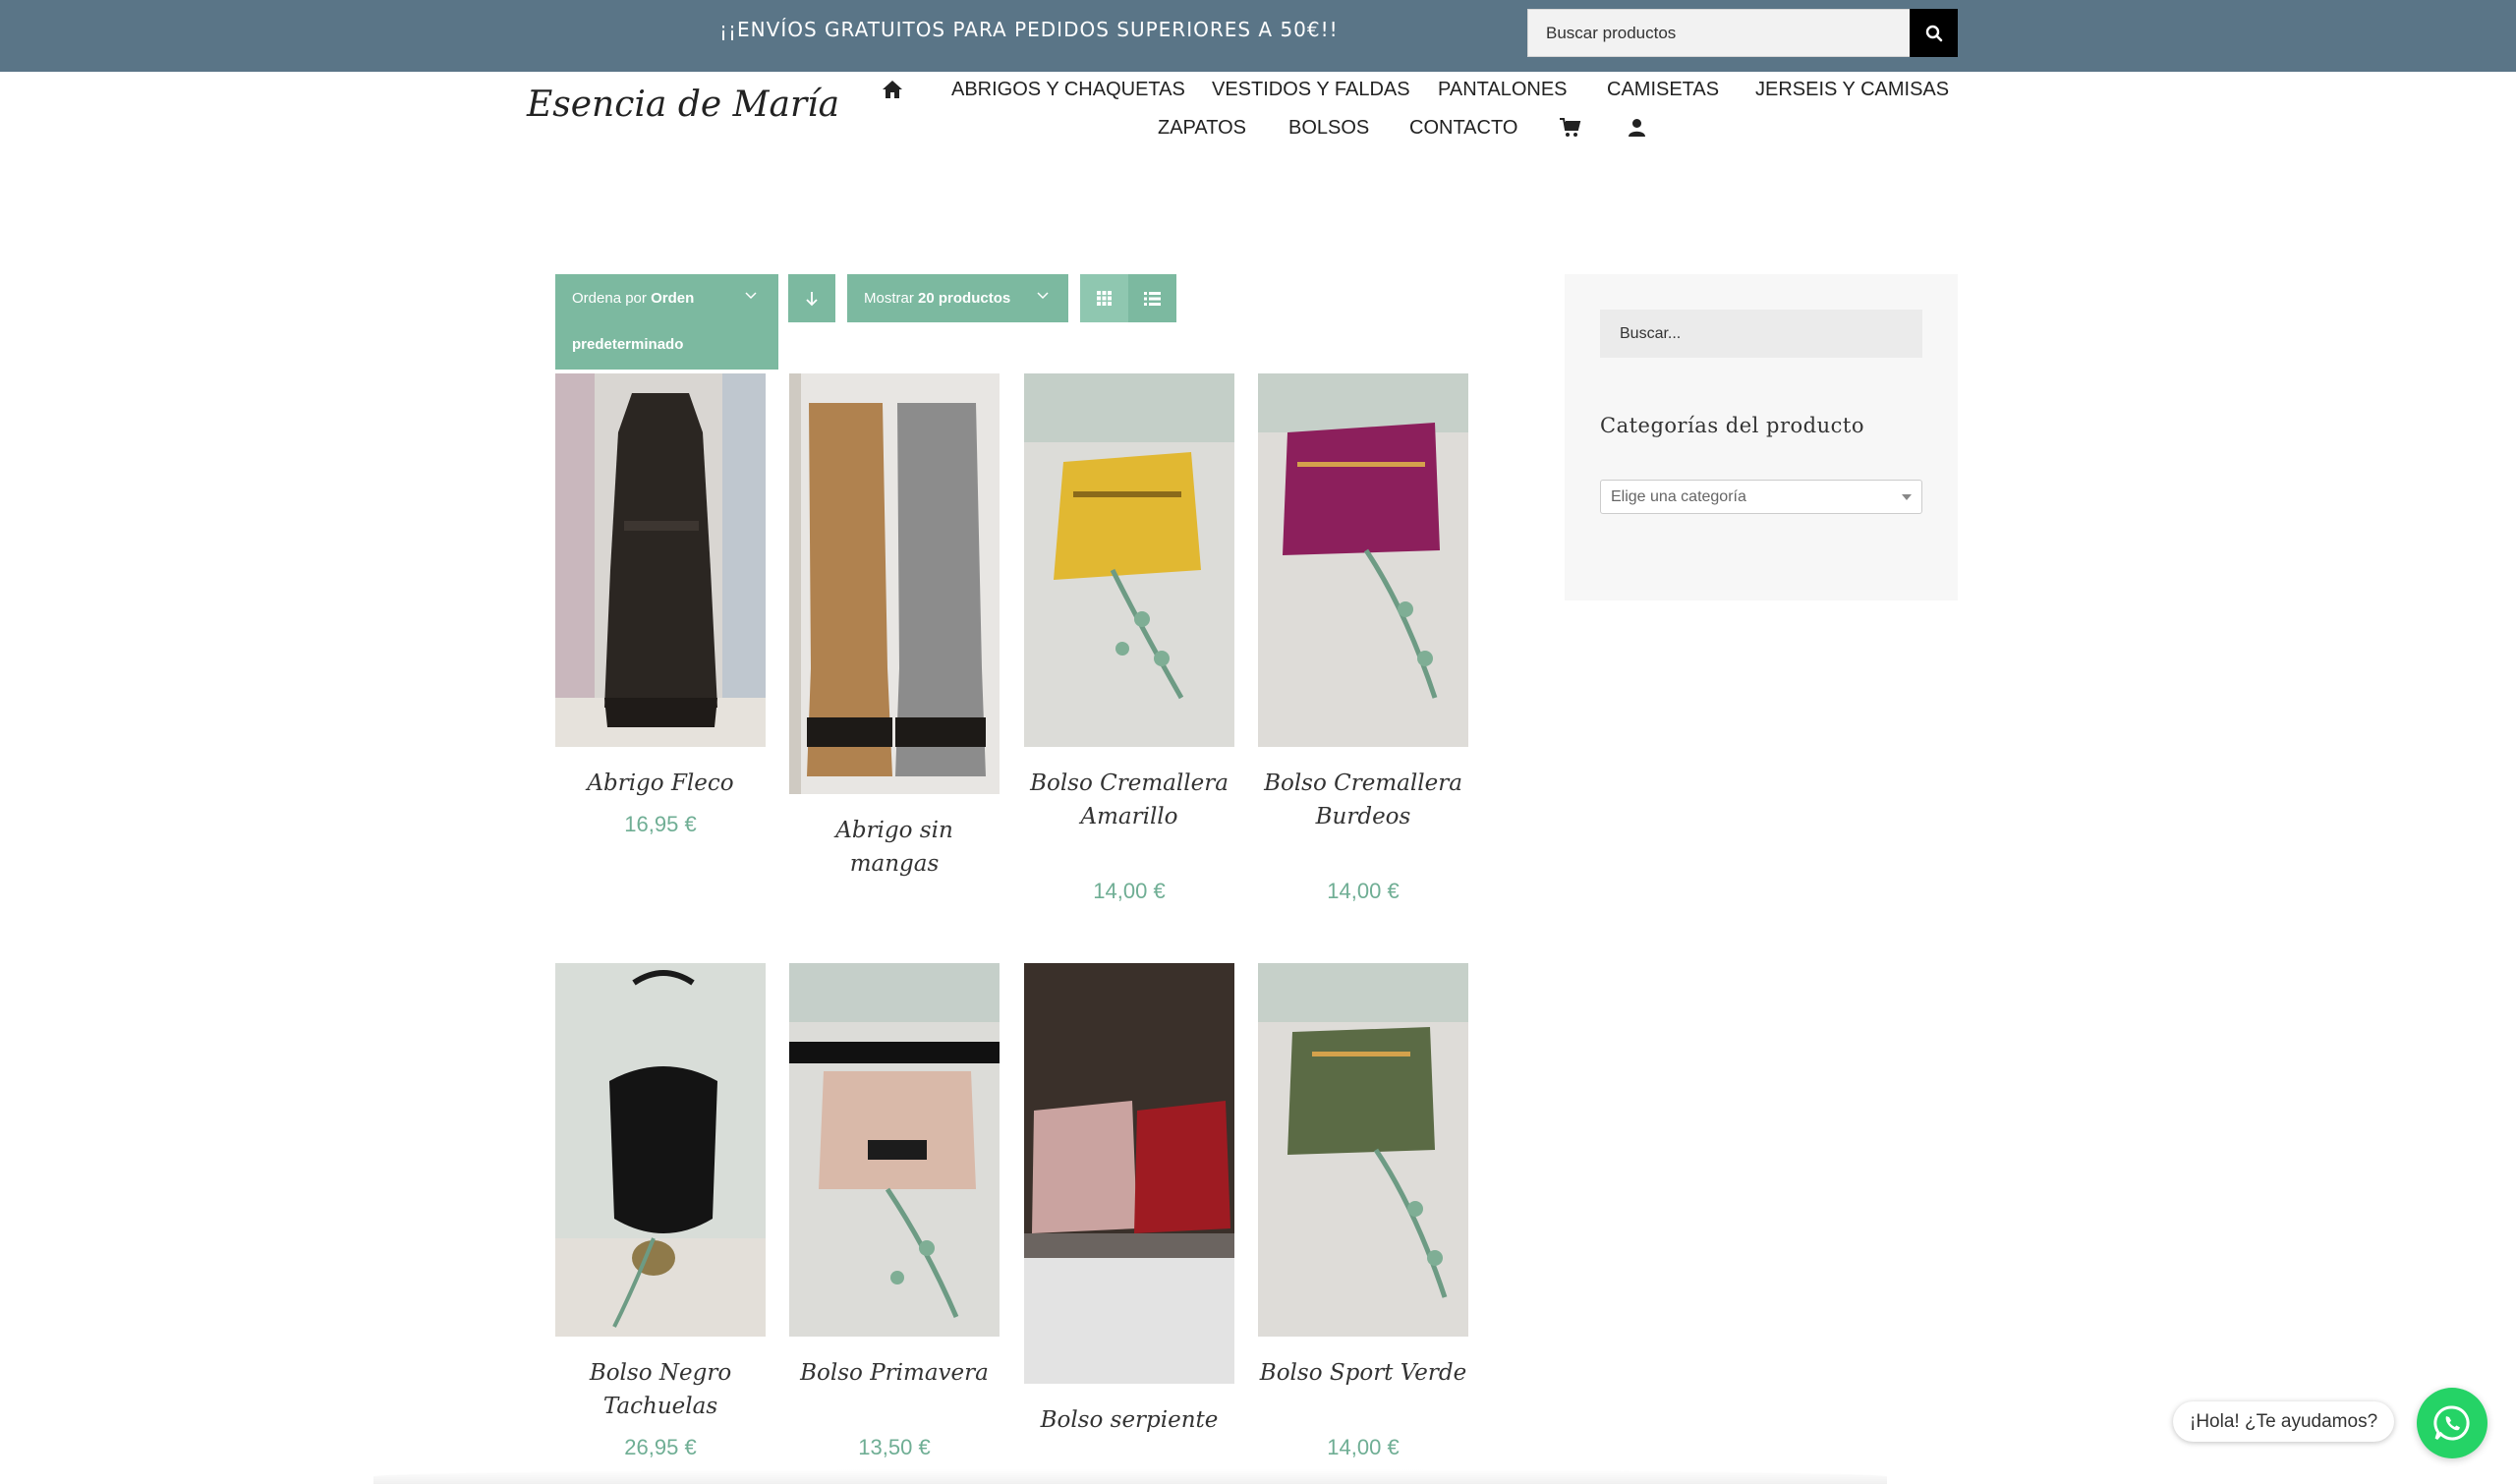  I want to click on nav-jerseis: JERSEIS Y CAMISAS, so click(1852, 90).